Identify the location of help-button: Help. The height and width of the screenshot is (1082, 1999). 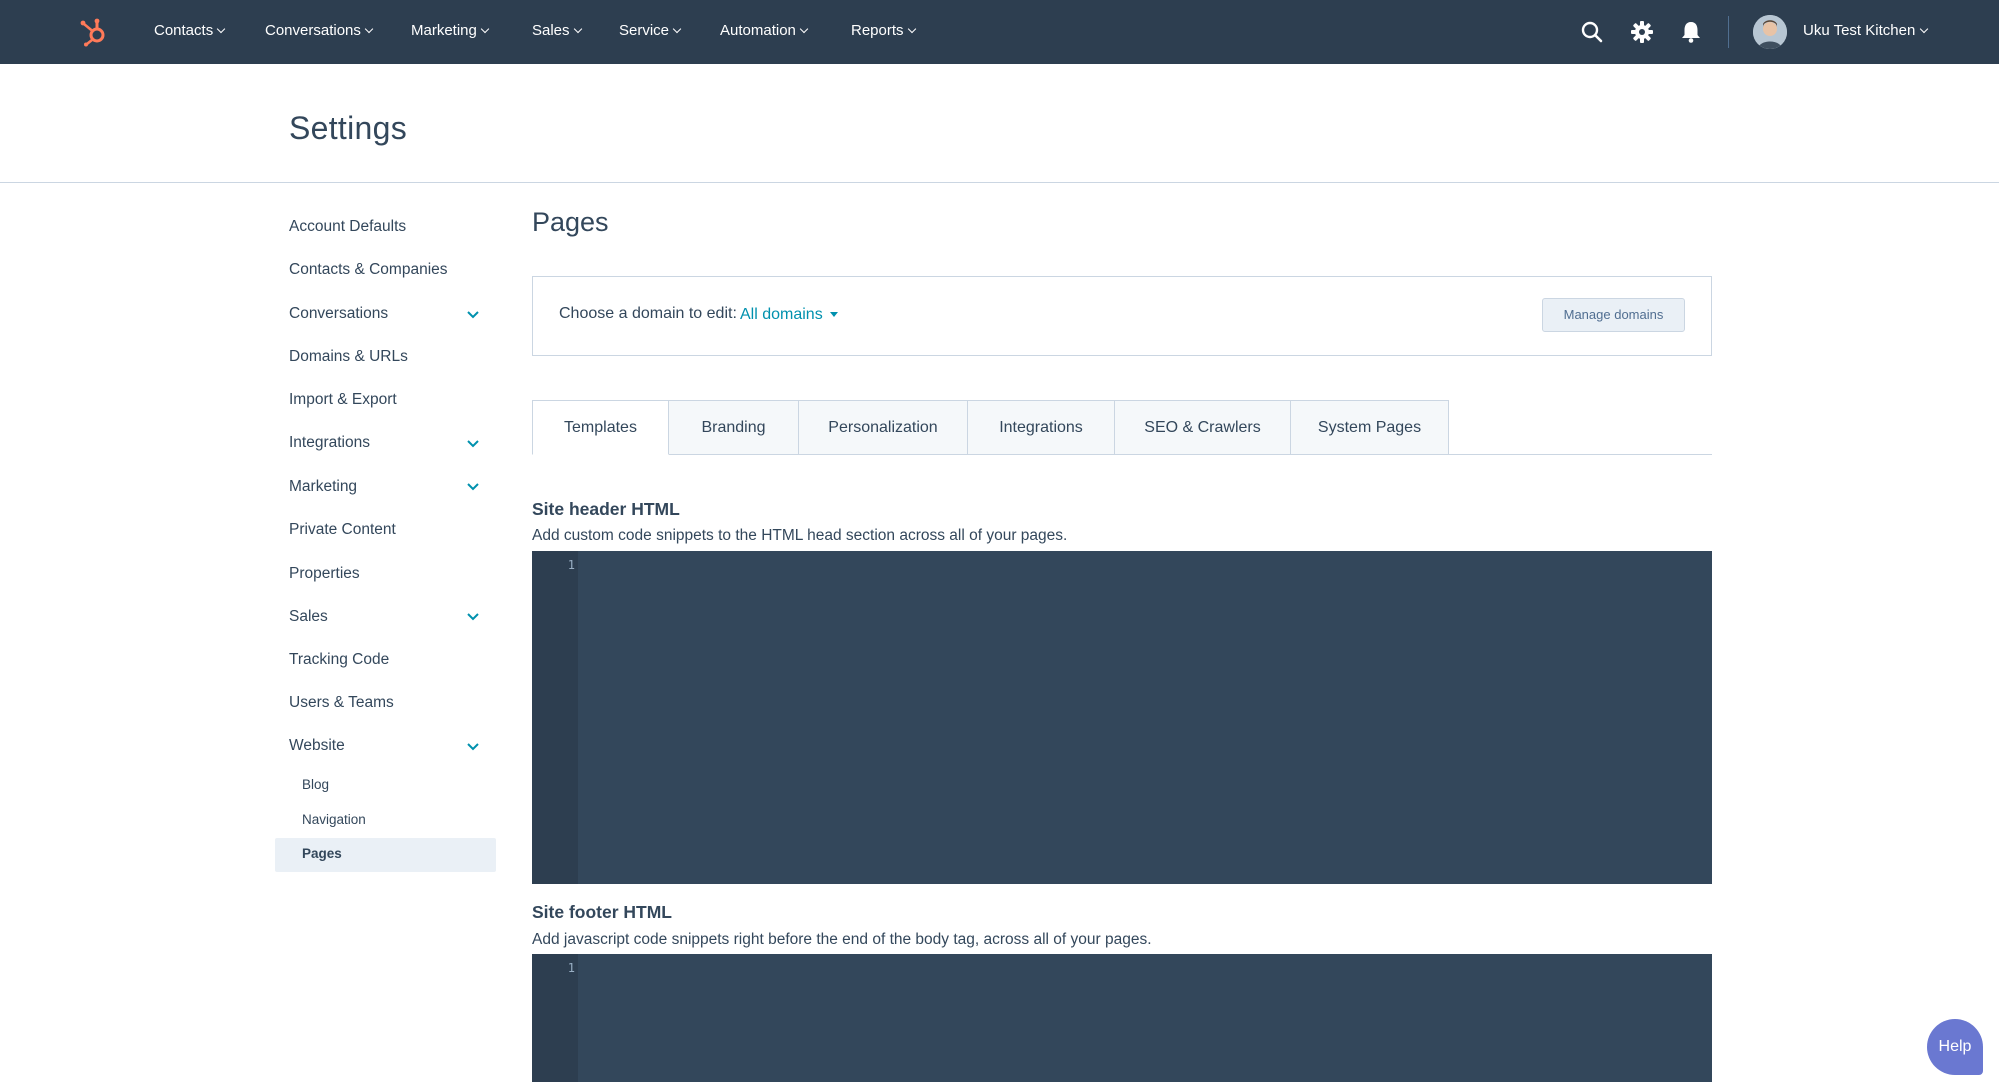
(1955, 1047).